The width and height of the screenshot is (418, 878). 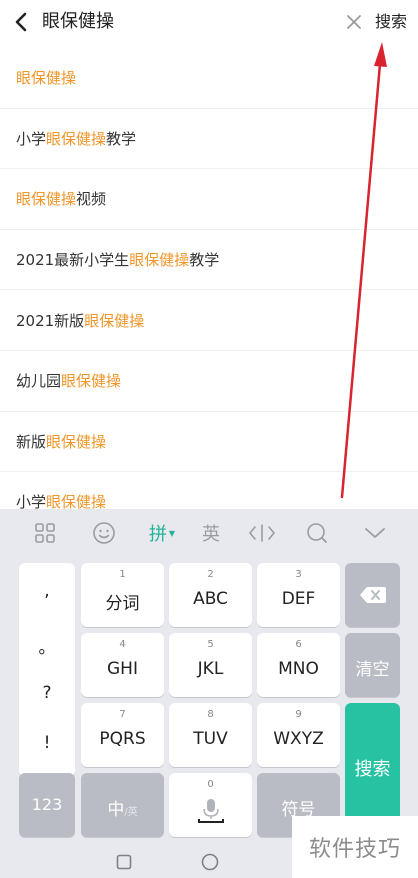 I want to click on emoji-icon, so click(x=104, y=533).